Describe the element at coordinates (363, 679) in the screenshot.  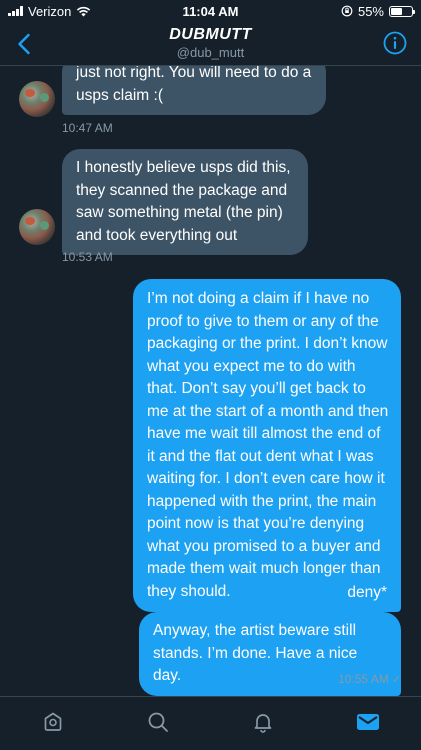
I see `message-time: 10:55 AM` at that location.